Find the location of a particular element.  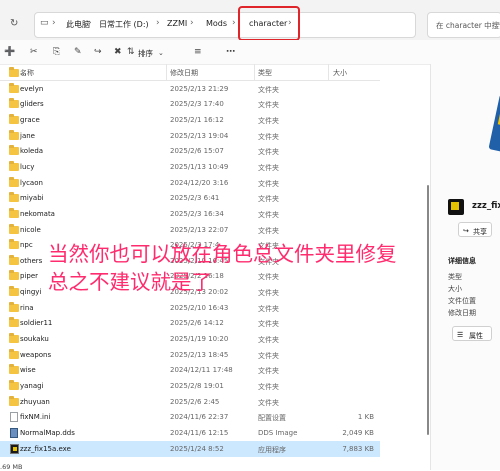

file-name: others is located at coordinates (31, 260).